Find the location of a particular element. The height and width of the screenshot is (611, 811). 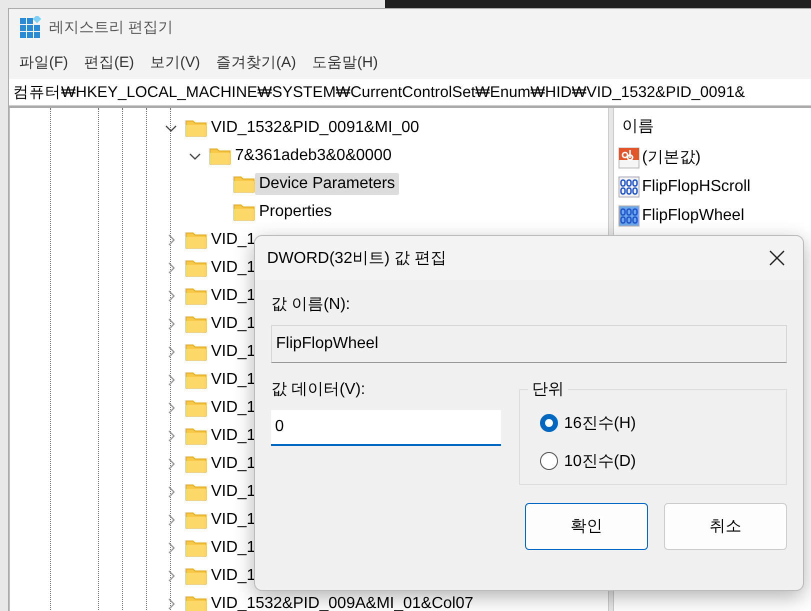

tree-item: Device Parameters is located at coordinates (327, 184).